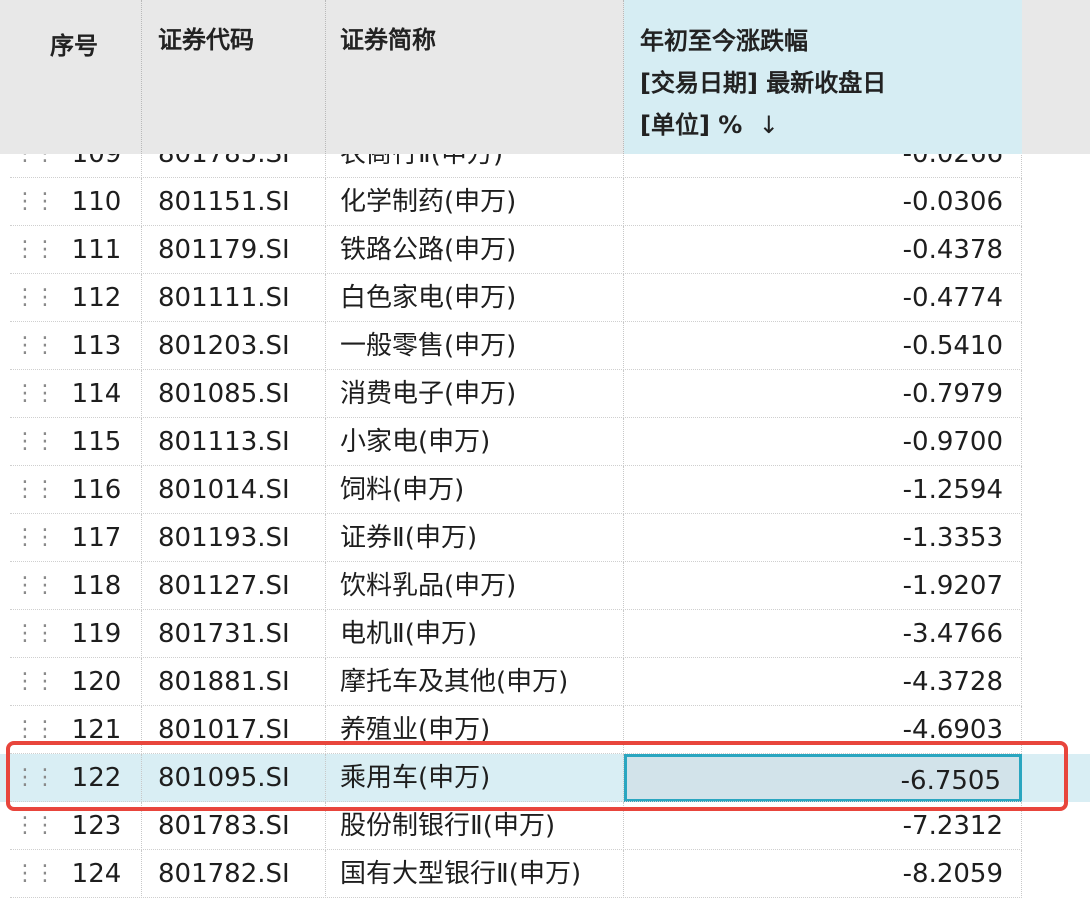 This screenshot has height=918, width=1090. I want to click on table-row: ⋮⋮ 117 801193.SI 证券Ⅱ(申万) -1.3353, so click(545, 538).